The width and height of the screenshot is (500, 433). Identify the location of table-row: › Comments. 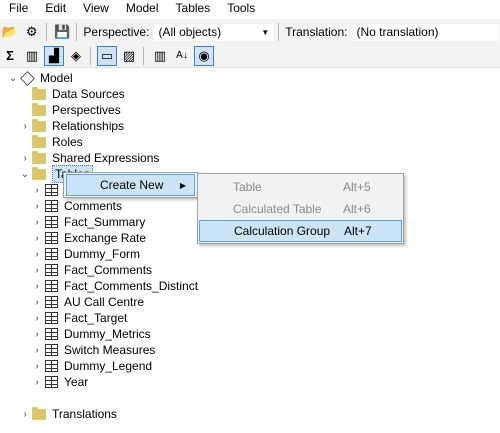
(76, 206).